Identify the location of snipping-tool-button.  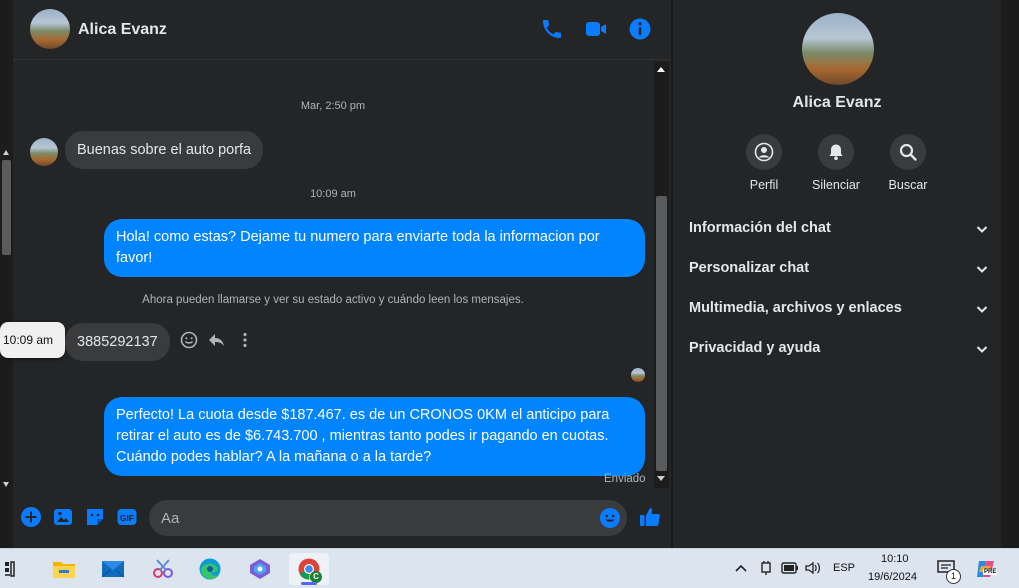
(163, 569).